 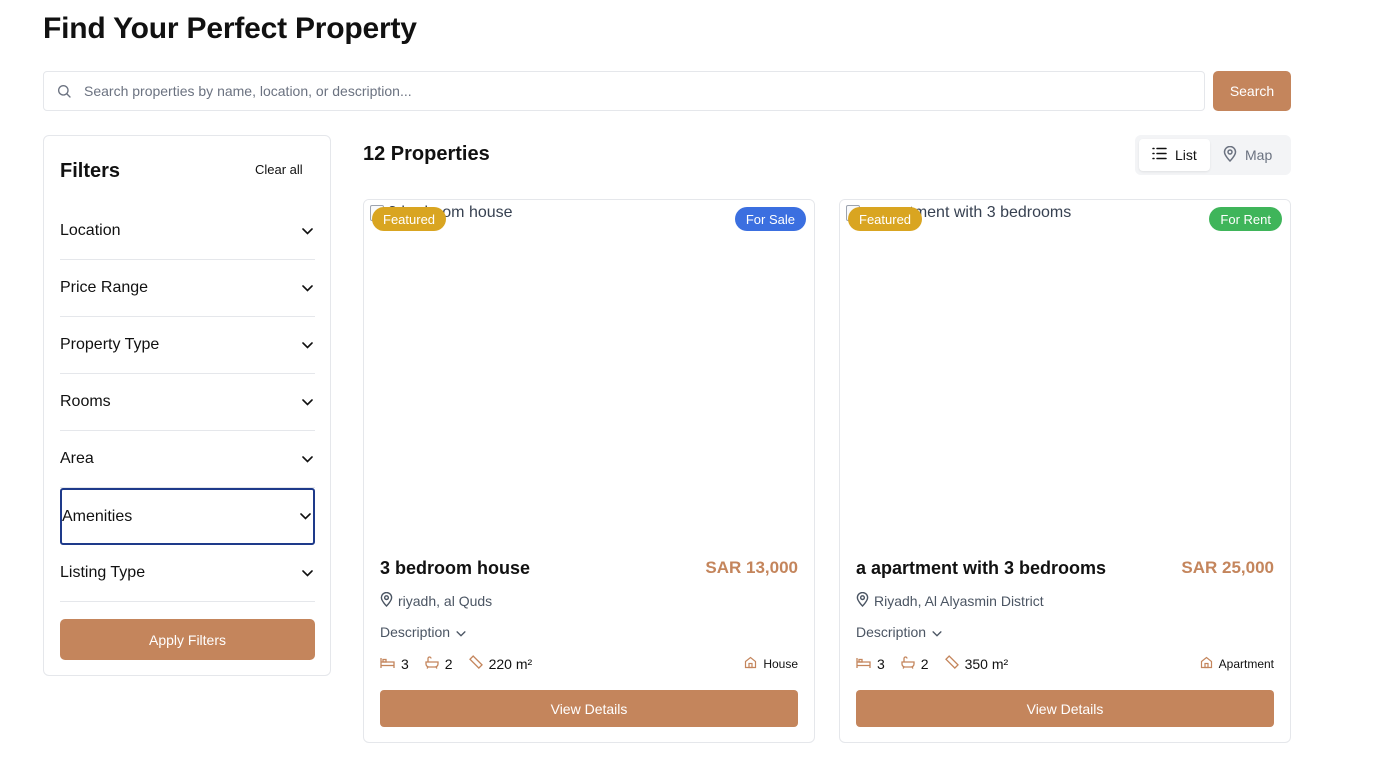 What do you see at coordinates (589, 367) in the screenshot?
I see `property-image: 3 bedroom house Featured For Sale` at bounding box center [589, 367].